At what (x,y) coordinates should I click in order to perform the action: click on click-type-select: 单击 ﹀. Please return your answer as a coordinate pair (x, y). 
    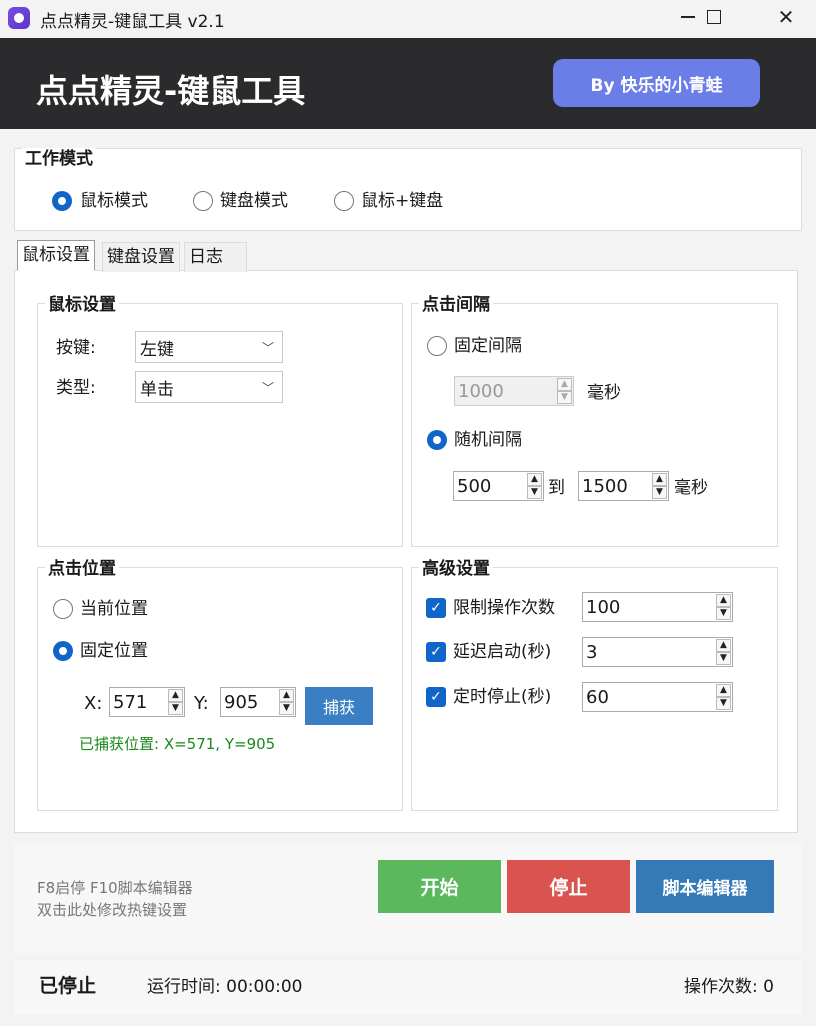
    Looking at the image, I should click on (209, 387).